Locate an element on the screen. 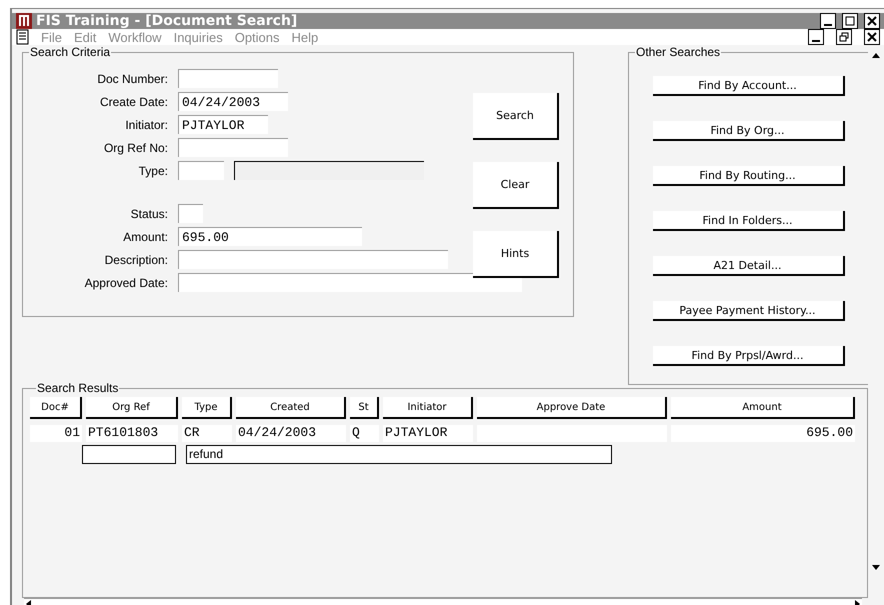 Image resolution: width=884 pixels, height=605 pixels. action-button: Search is located at coordinates (516, 116).